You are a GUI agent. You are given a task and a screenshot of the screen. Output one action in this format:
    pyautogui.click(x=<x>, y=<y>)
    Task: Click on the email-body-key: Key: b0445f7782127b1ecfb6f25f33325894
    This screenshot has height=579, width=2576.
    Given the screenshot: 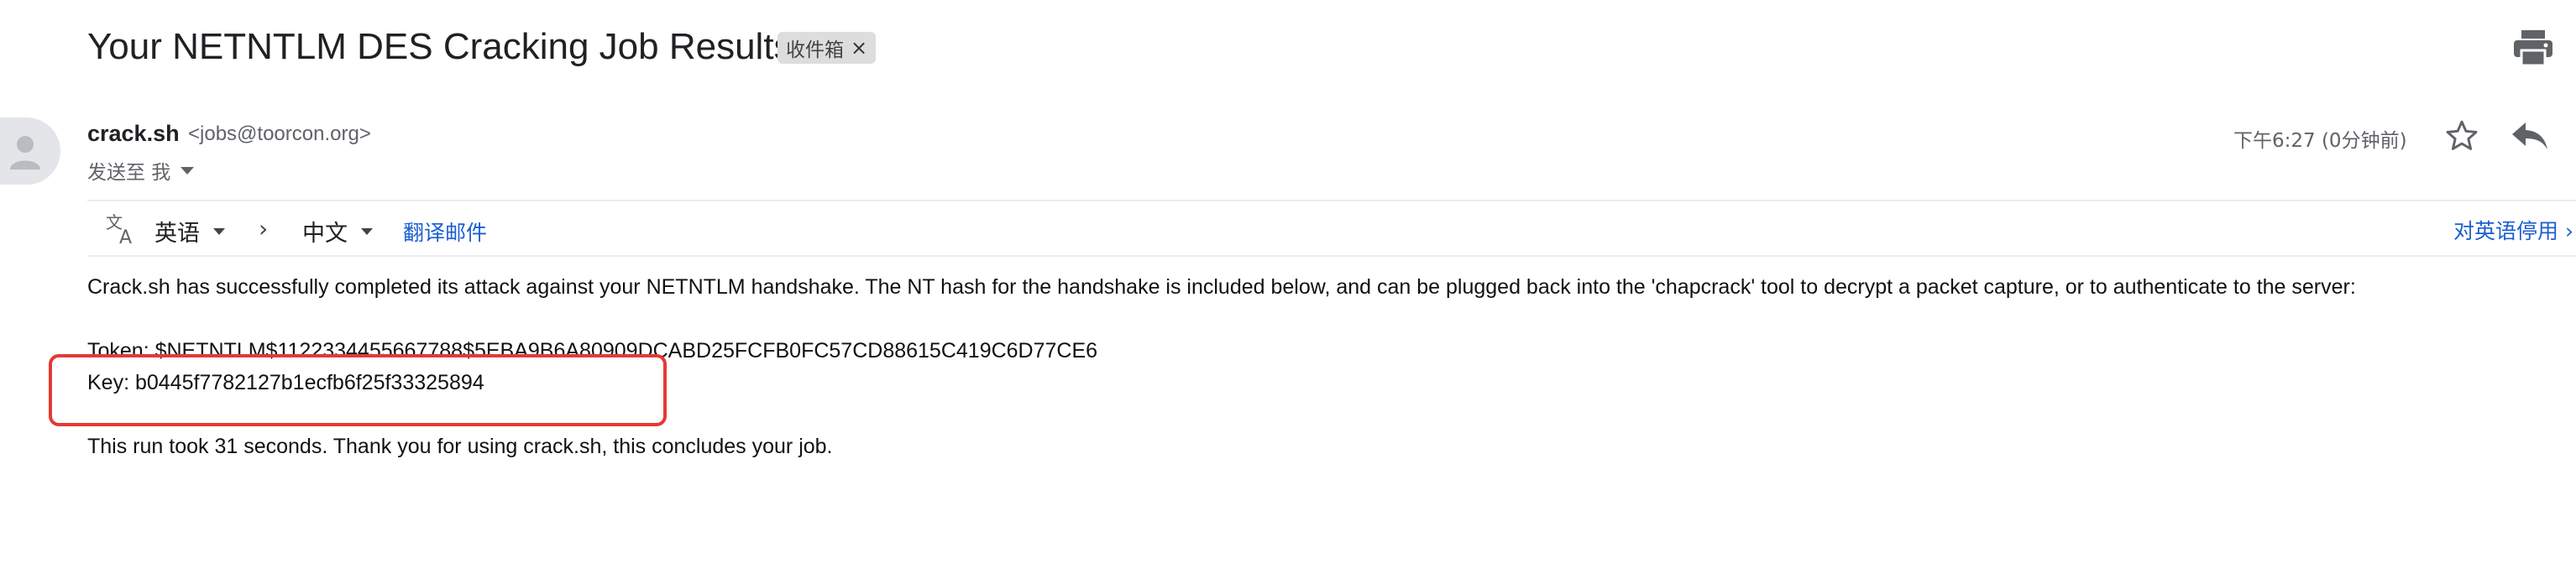 What is the action you would take?
    pyautogui.click(x=285, y=382)
    